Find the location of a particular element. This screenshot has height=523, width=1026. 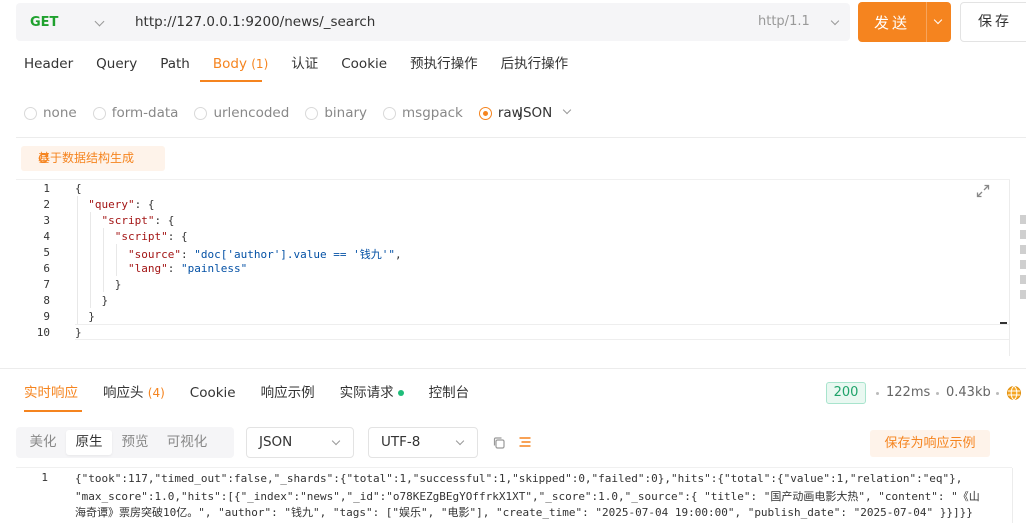

radio-label: binary is located at coordinates (346, 113).